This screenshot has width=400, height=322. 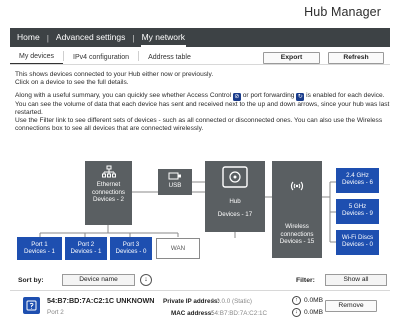 What do you see at coordinates (39, 244) in the screenshot?
I see `port-label: Port 1` at bounding box center [39, 244].